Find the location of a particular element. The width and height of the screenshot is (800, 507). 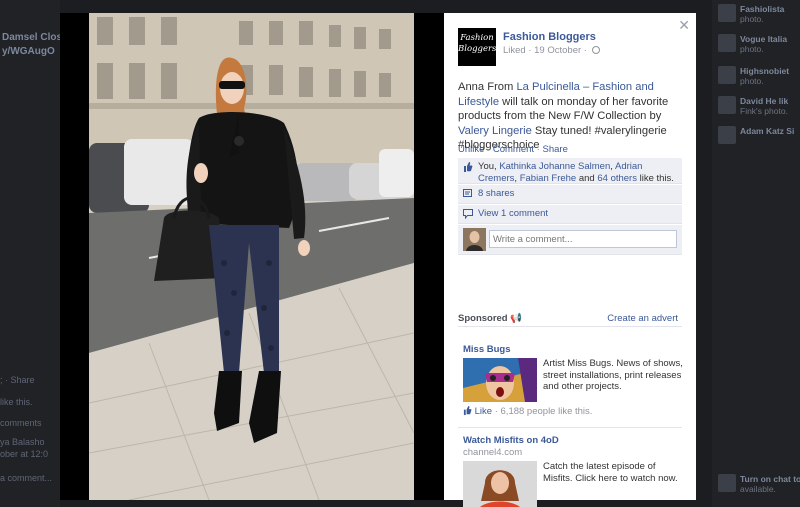

ticker-rest: available. is located at coordinates (758, 489).